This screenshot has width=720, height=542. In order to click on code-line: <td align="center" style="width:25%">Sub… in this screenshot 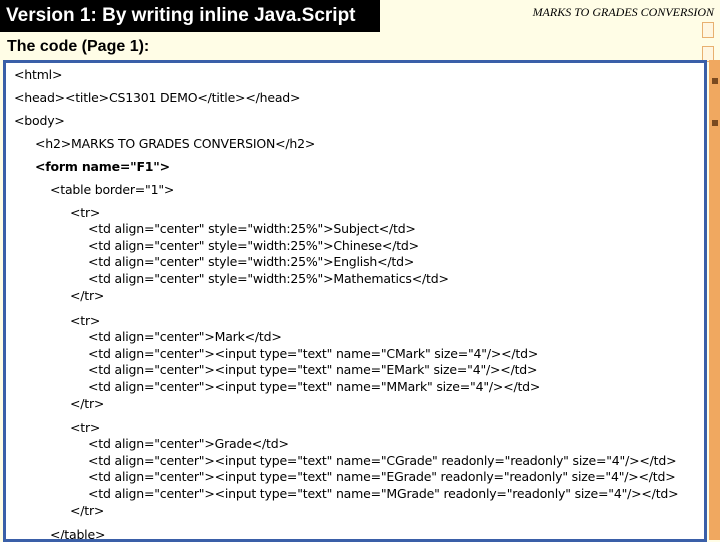, I will do `click(252, 228)`.